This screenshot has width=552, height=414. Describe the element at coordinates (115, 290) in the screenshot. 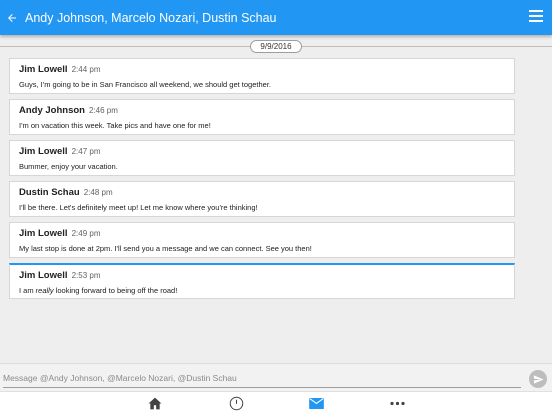

I see `message-text-end: looking forward to being off the road!` at that location.